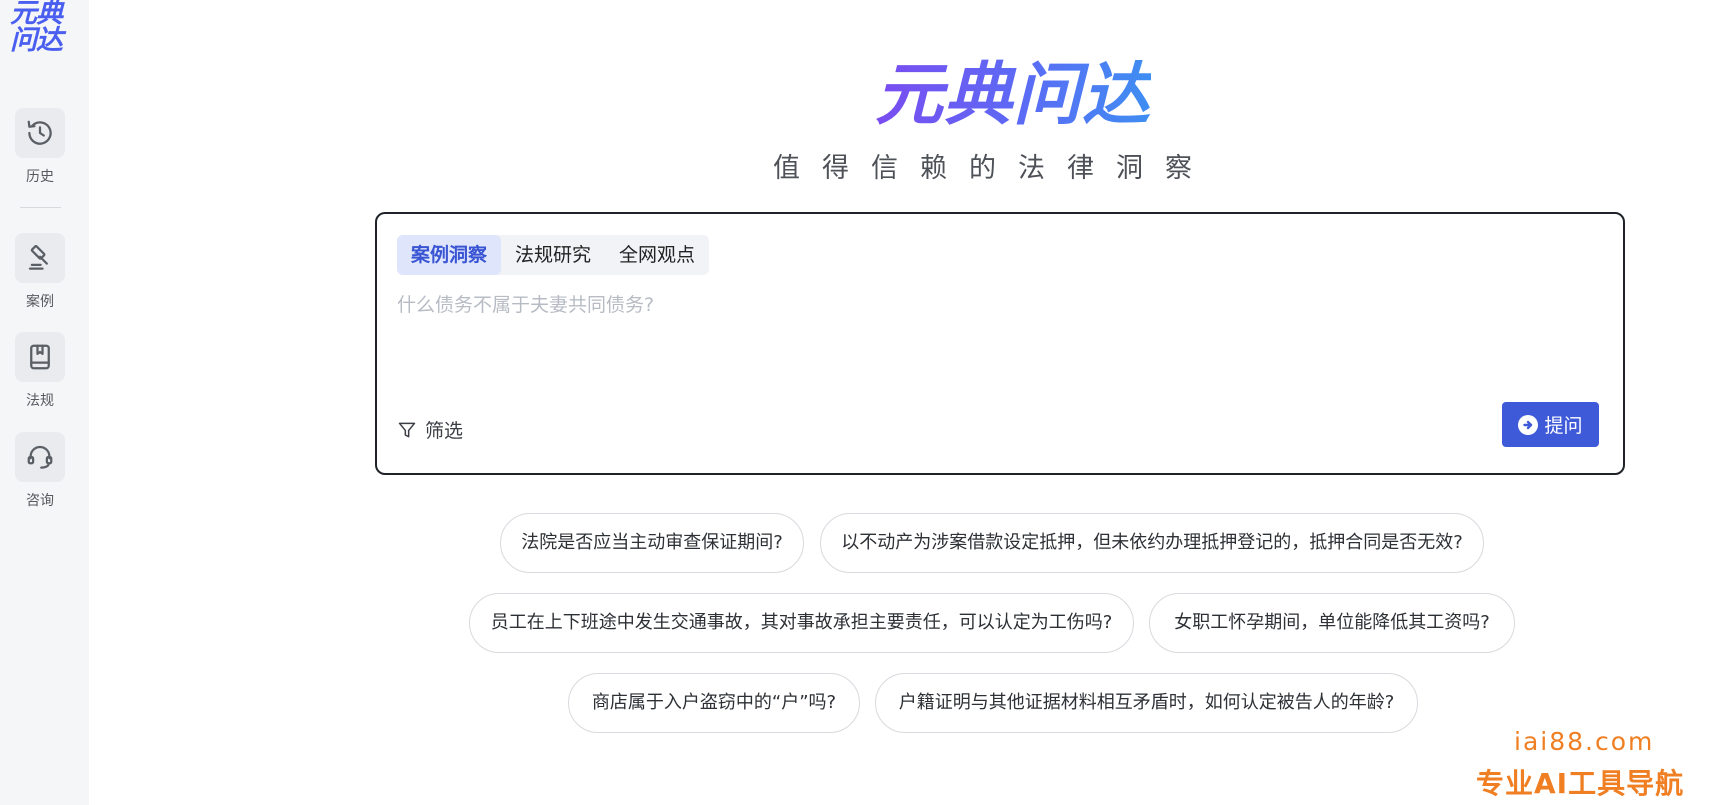 The image size is (1716, 805). I want to click on history-button, so click(40, 133).